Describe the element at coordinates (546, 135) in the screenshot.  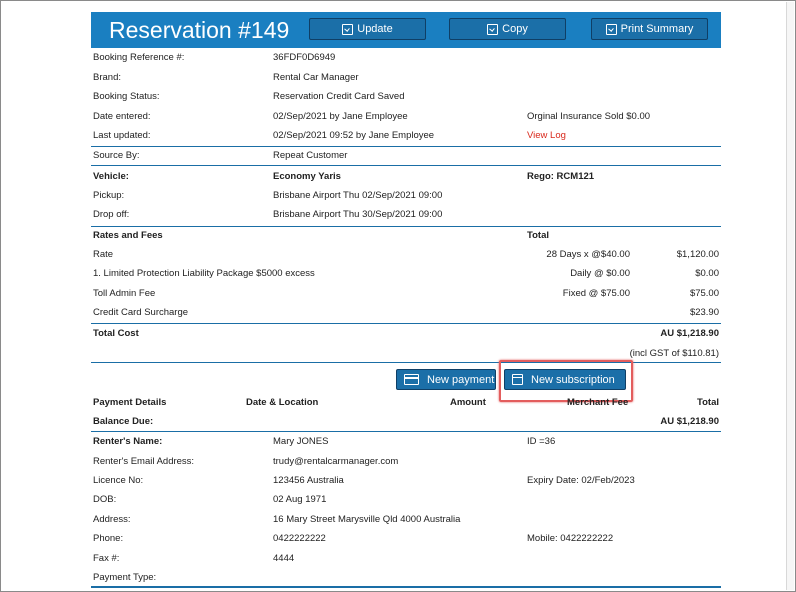
I see `view-log-link: View Log` at that location.